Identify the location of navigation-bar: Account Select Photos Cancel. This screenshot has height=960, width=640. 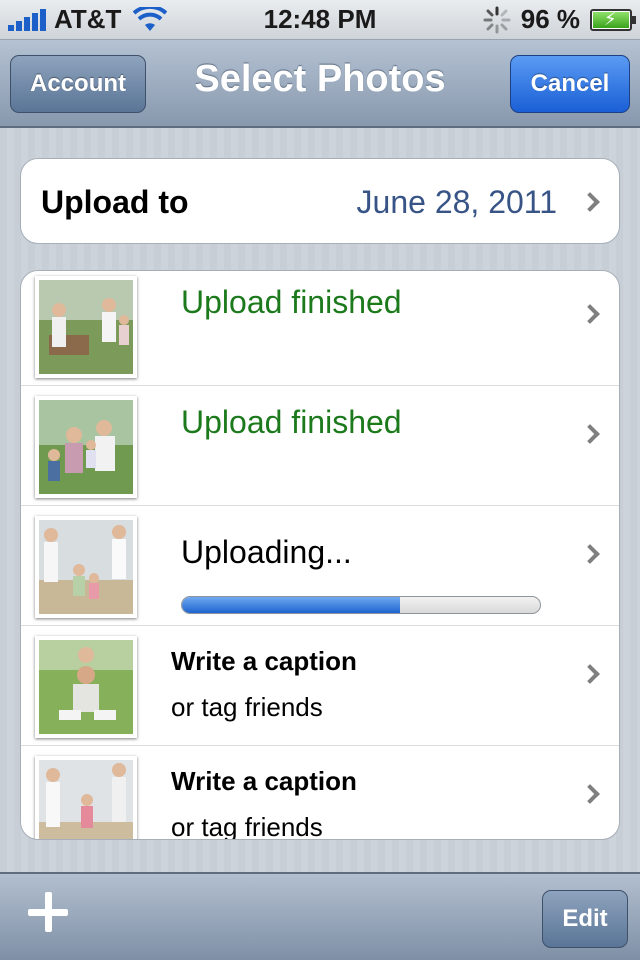
(320, 84).